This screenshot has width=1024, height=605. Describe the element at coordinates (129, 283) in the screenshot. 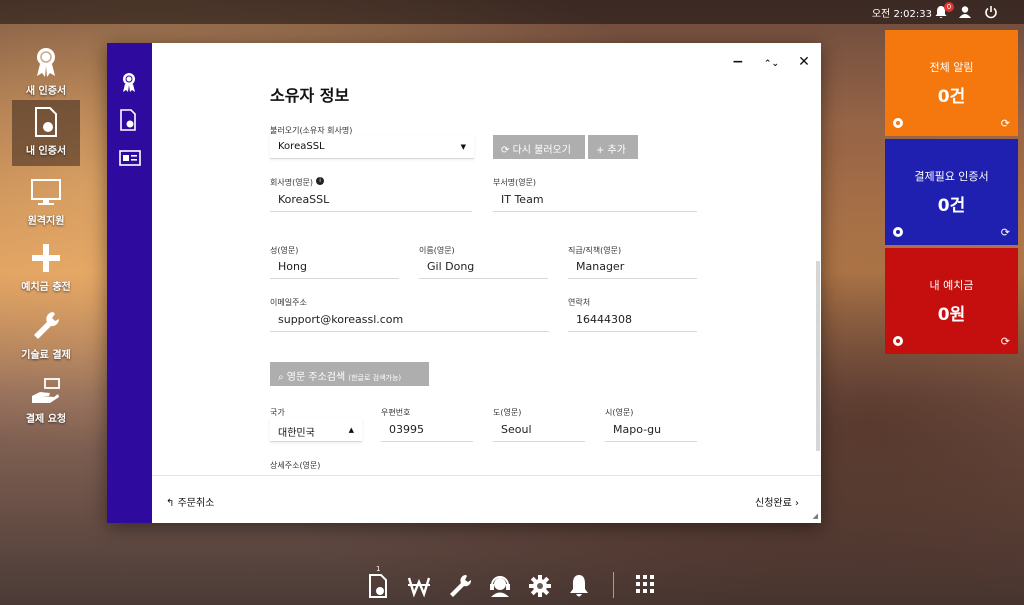

I see `window-sidebar` at that location.